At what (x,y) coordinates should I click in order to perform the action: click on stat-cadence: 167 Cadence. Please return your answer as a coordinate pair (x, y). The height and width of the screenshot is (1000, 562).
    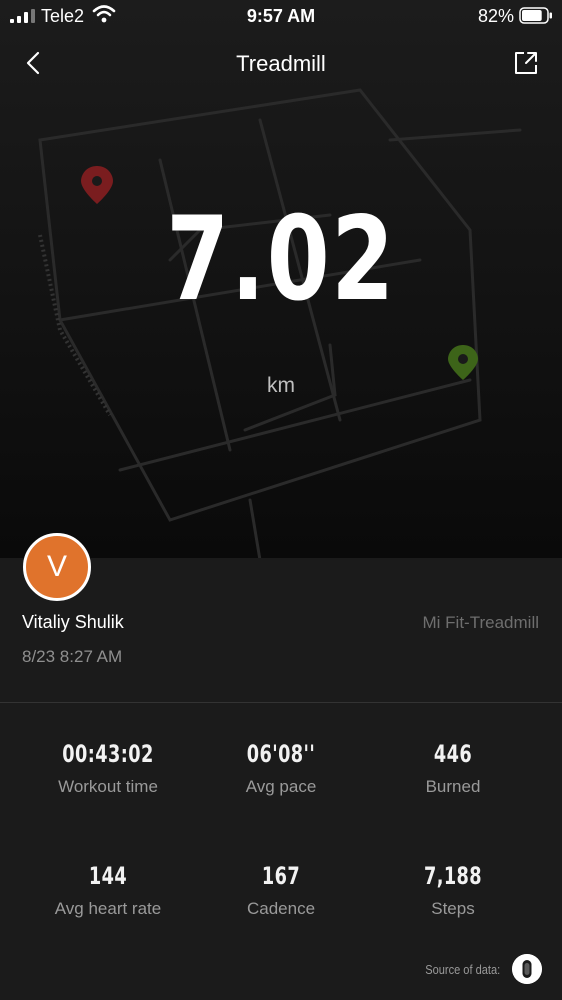
    Looking at the image, I should click on (281, 890).